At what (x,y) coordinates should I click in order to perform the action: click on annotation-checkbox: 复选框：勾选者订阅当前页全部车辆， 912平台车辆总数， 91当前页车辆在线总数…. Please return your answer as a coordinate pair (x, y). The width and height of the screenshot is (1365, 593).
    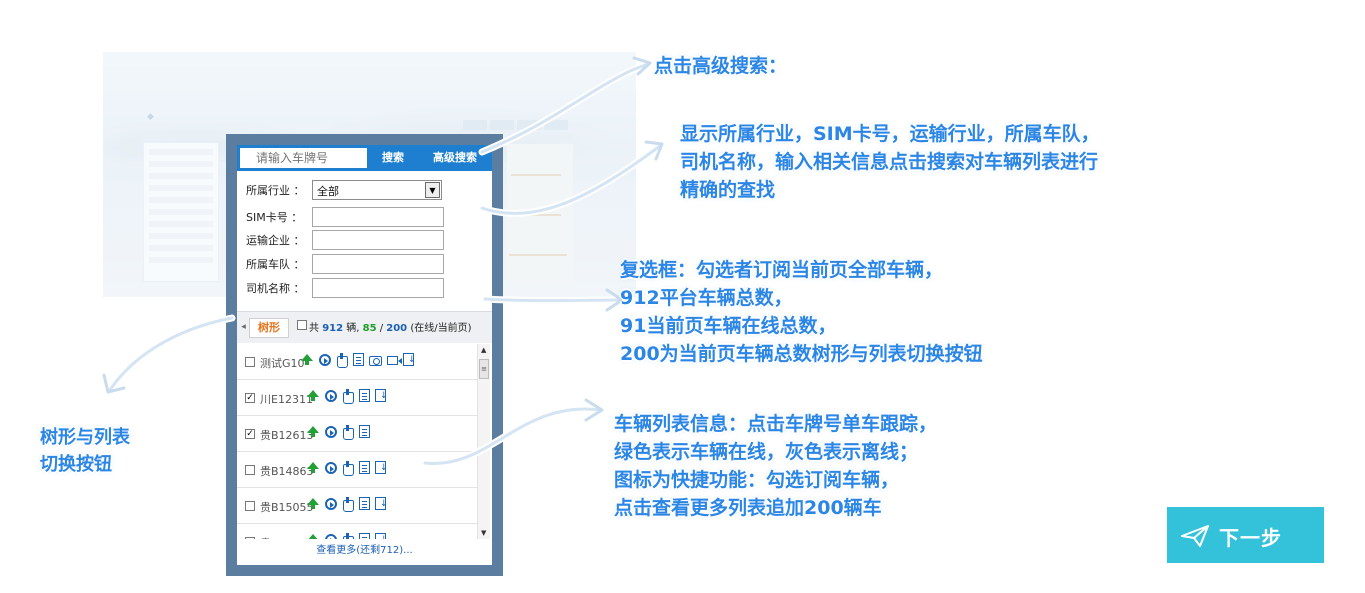
    Looking at the image, I should click on (801, 312).